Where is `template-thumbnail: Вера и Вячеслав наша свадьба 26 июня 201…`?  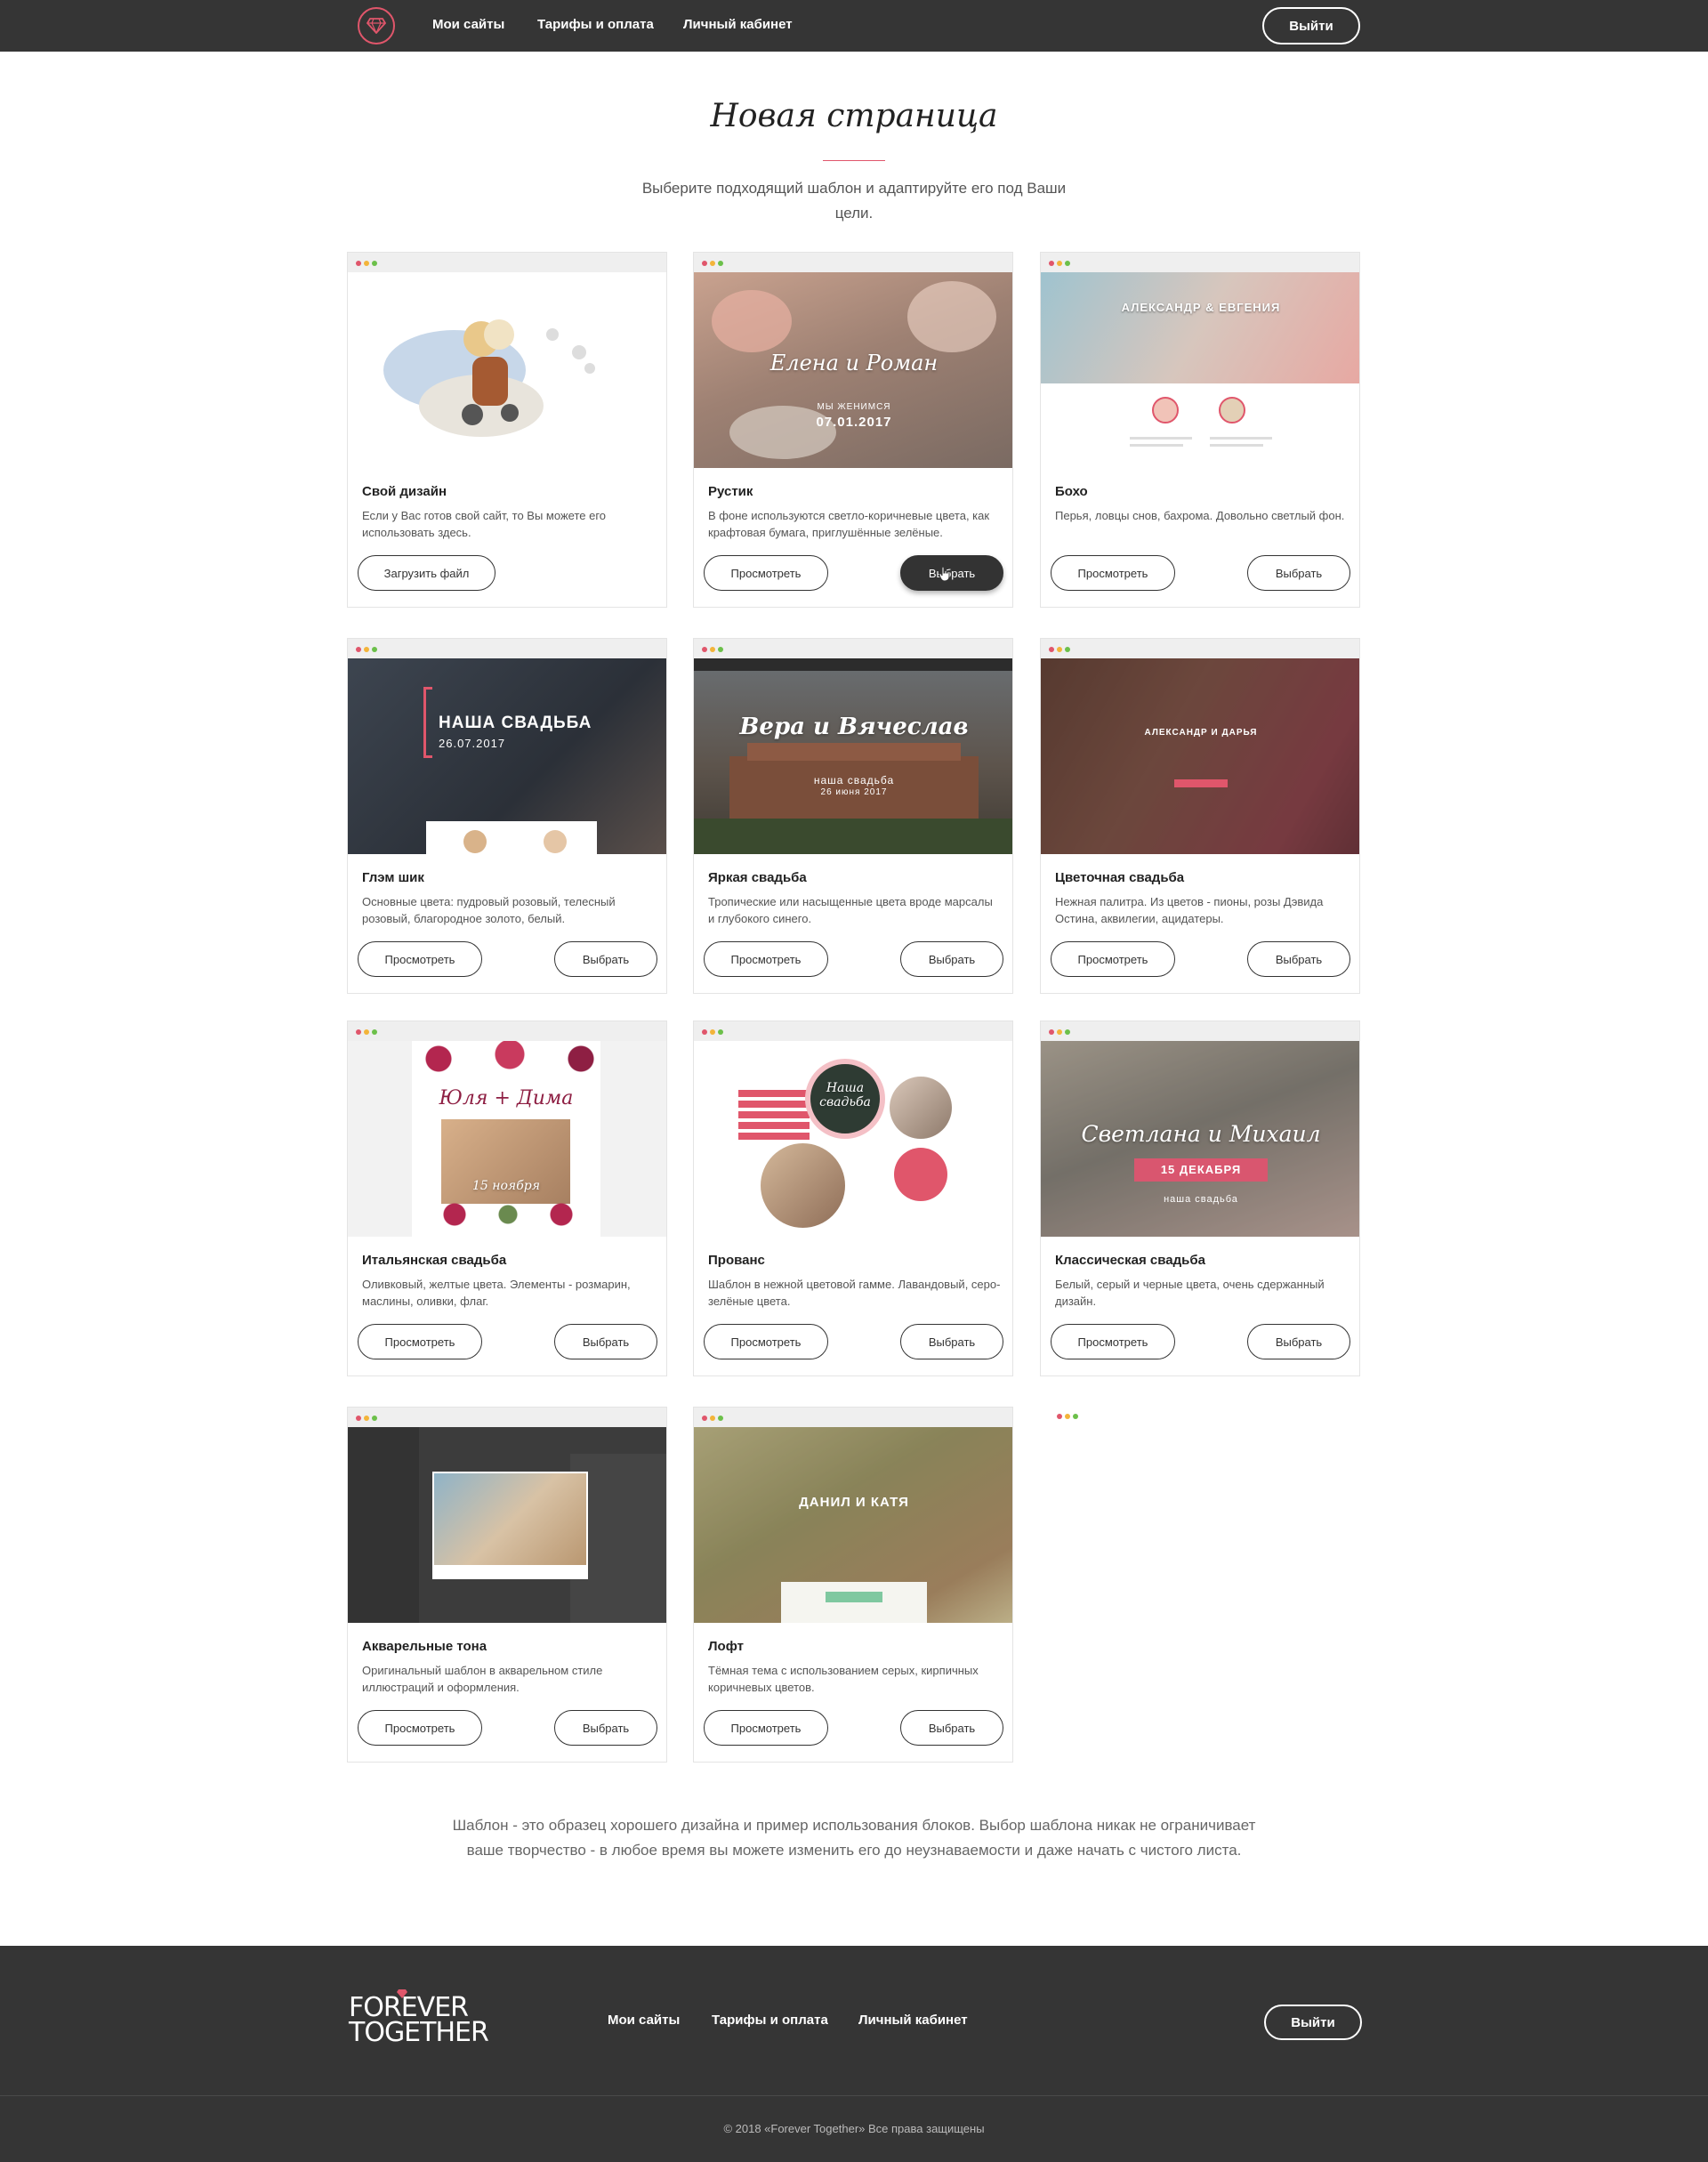 template-thumbnail: Вера и Вячеслав наша свадьба 26 июня 201… is located at coordinates (853, 756).